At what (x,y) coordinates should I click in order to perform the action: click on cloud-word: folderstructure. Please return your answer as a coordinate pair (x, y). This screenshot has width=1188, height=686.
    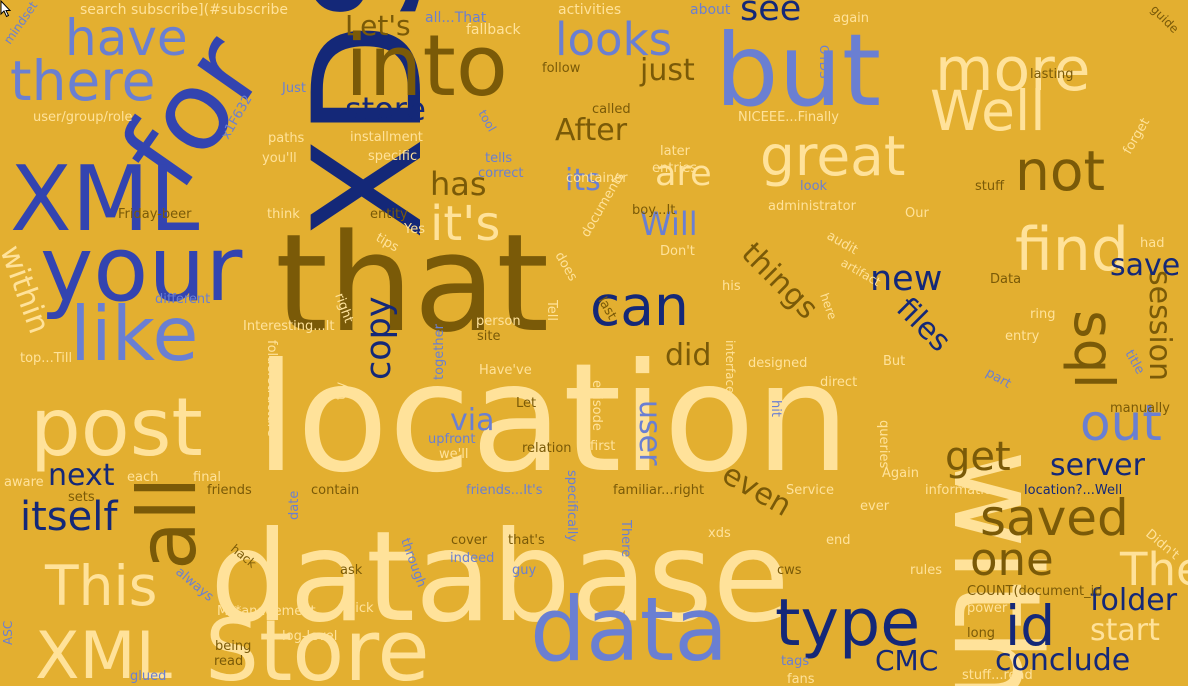
    Looking at the image, I should click on (271, 388).